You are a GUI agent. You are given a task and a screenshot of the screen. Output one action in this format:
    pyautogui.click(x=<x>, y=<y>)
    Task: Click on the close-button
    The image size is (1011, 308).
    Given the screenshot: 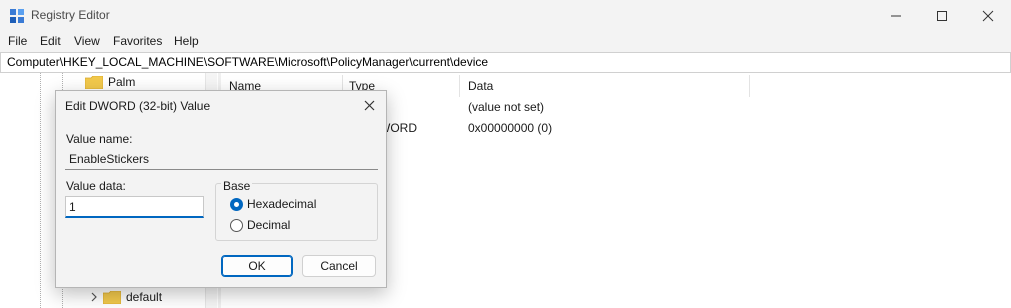 What is the action you would take?
    pyautogui.click(x=988, y=16)
    